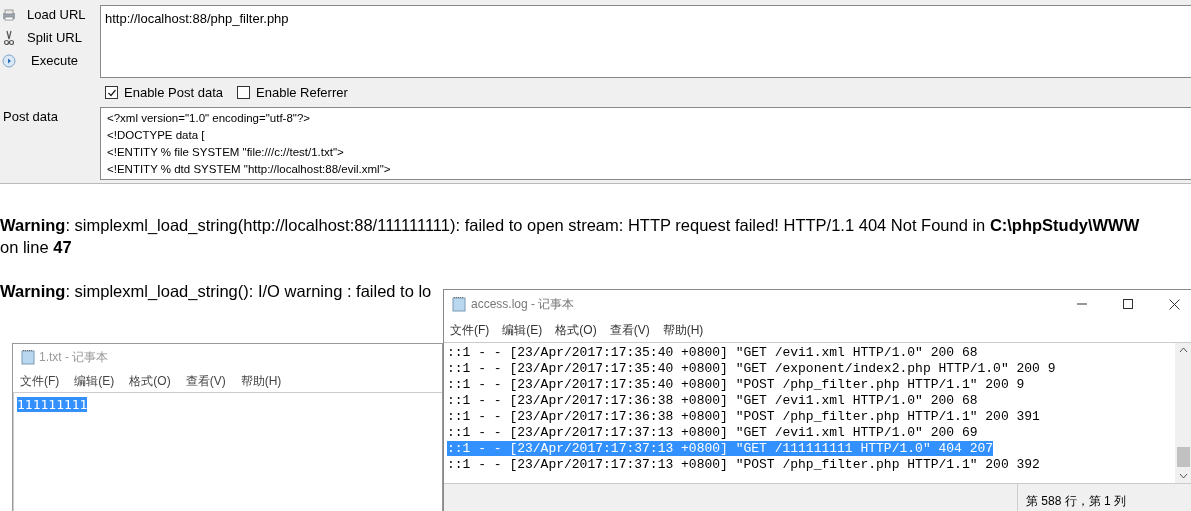 The image size is (1191, 511). Describe the element at coordinates (1128, 304) in the screenshot. I see `maximize-icon` at that location.